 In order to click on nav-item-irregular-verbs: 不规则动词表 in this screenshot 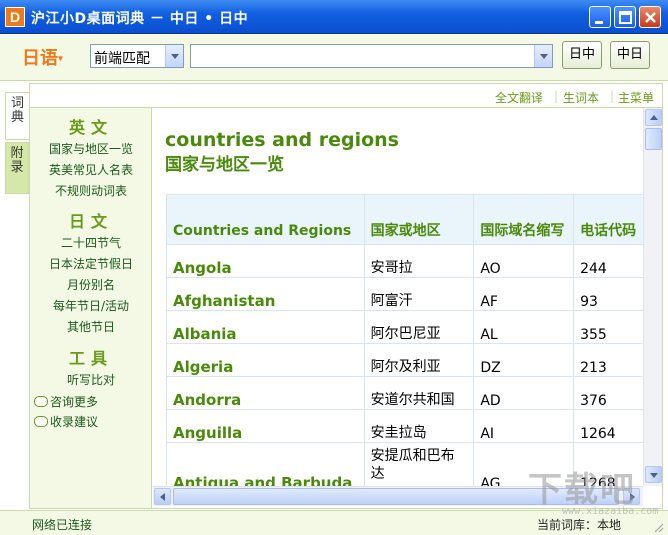, I will do `click(91, 190)`.